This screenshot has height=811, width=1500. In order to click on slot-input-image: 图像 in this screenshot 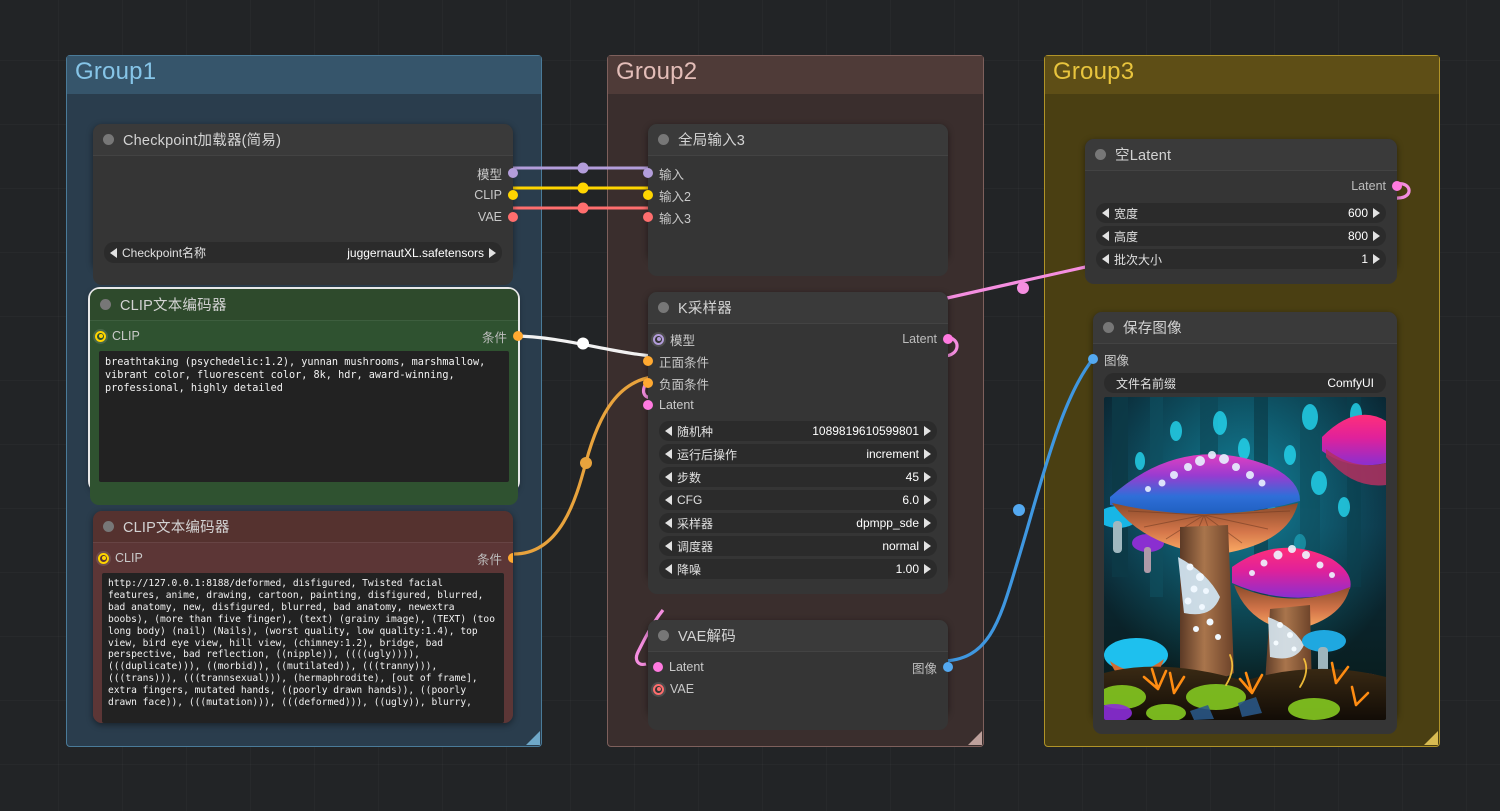, I will do `click(1242, 359)`.